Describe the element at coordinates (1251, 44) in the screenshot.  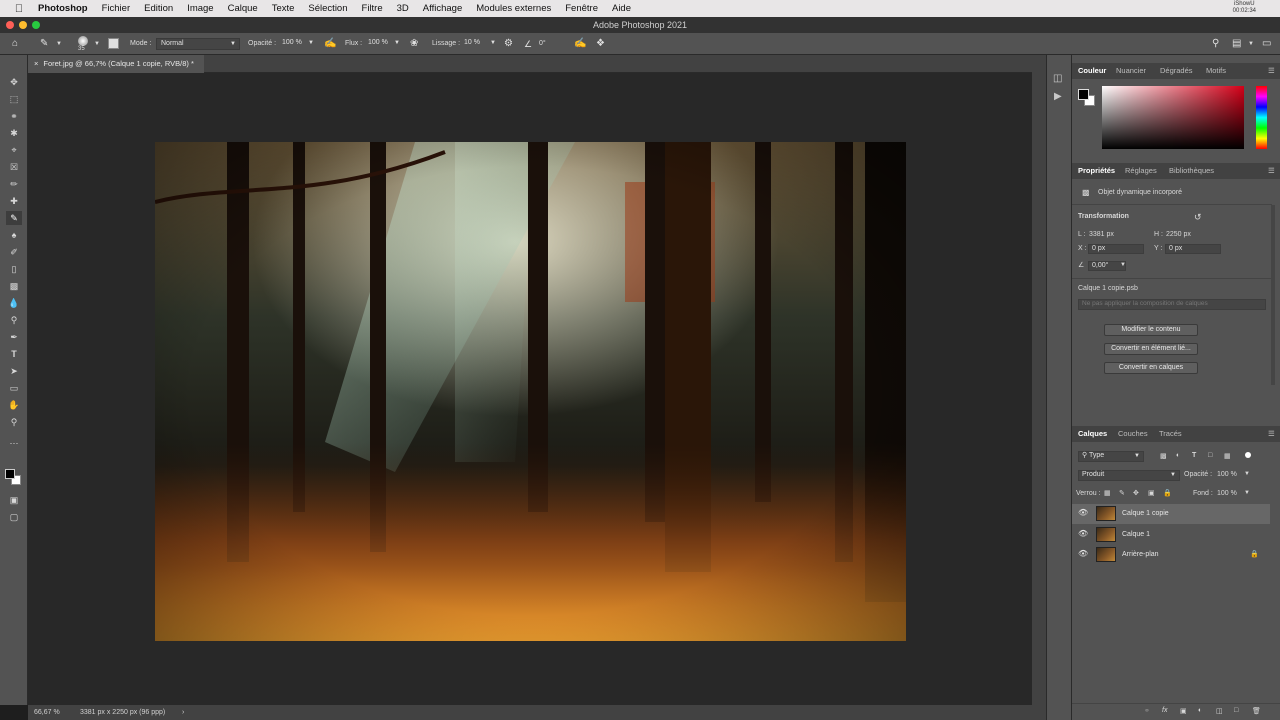
I see `workspace-chevron-icon: ▼` at that location.